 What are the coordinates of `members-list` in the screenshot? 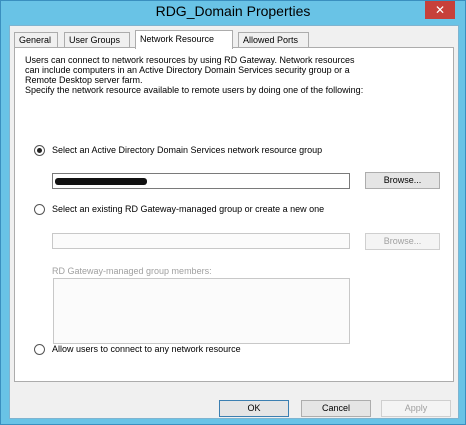 It's located at (201, 311).